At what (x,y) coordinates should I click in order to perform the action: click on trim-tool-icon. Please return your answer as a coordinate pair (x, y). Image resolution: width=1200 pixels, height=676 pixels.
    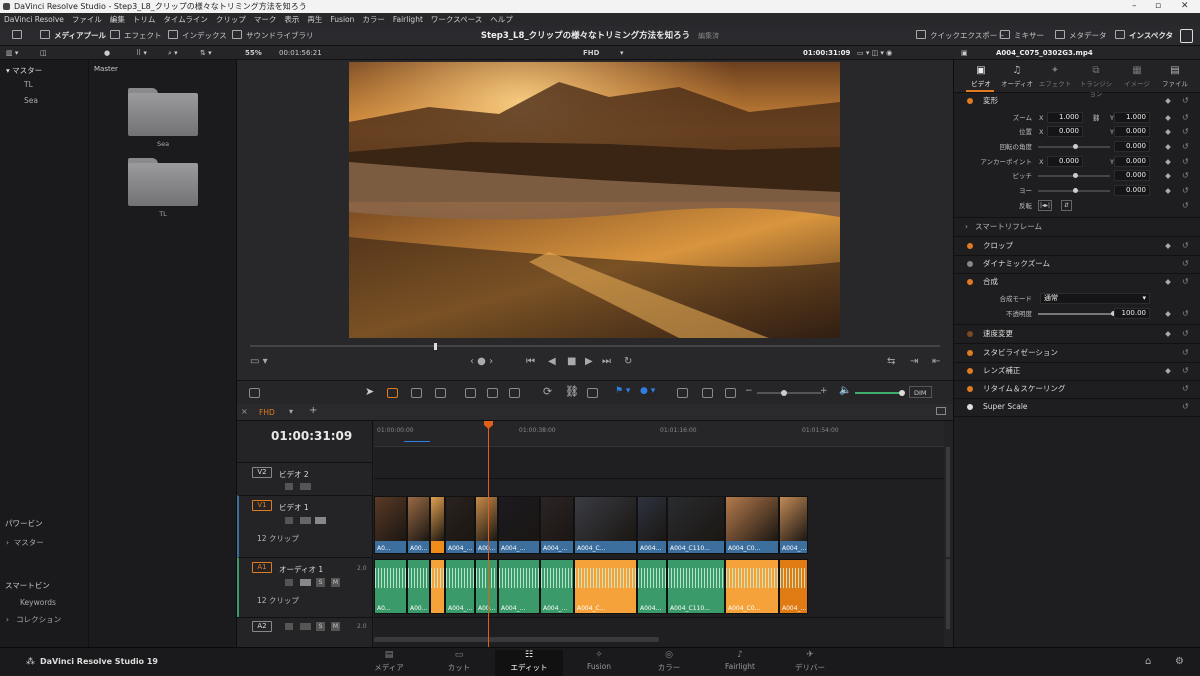
    Looking at the image, I should click on (392, 393).